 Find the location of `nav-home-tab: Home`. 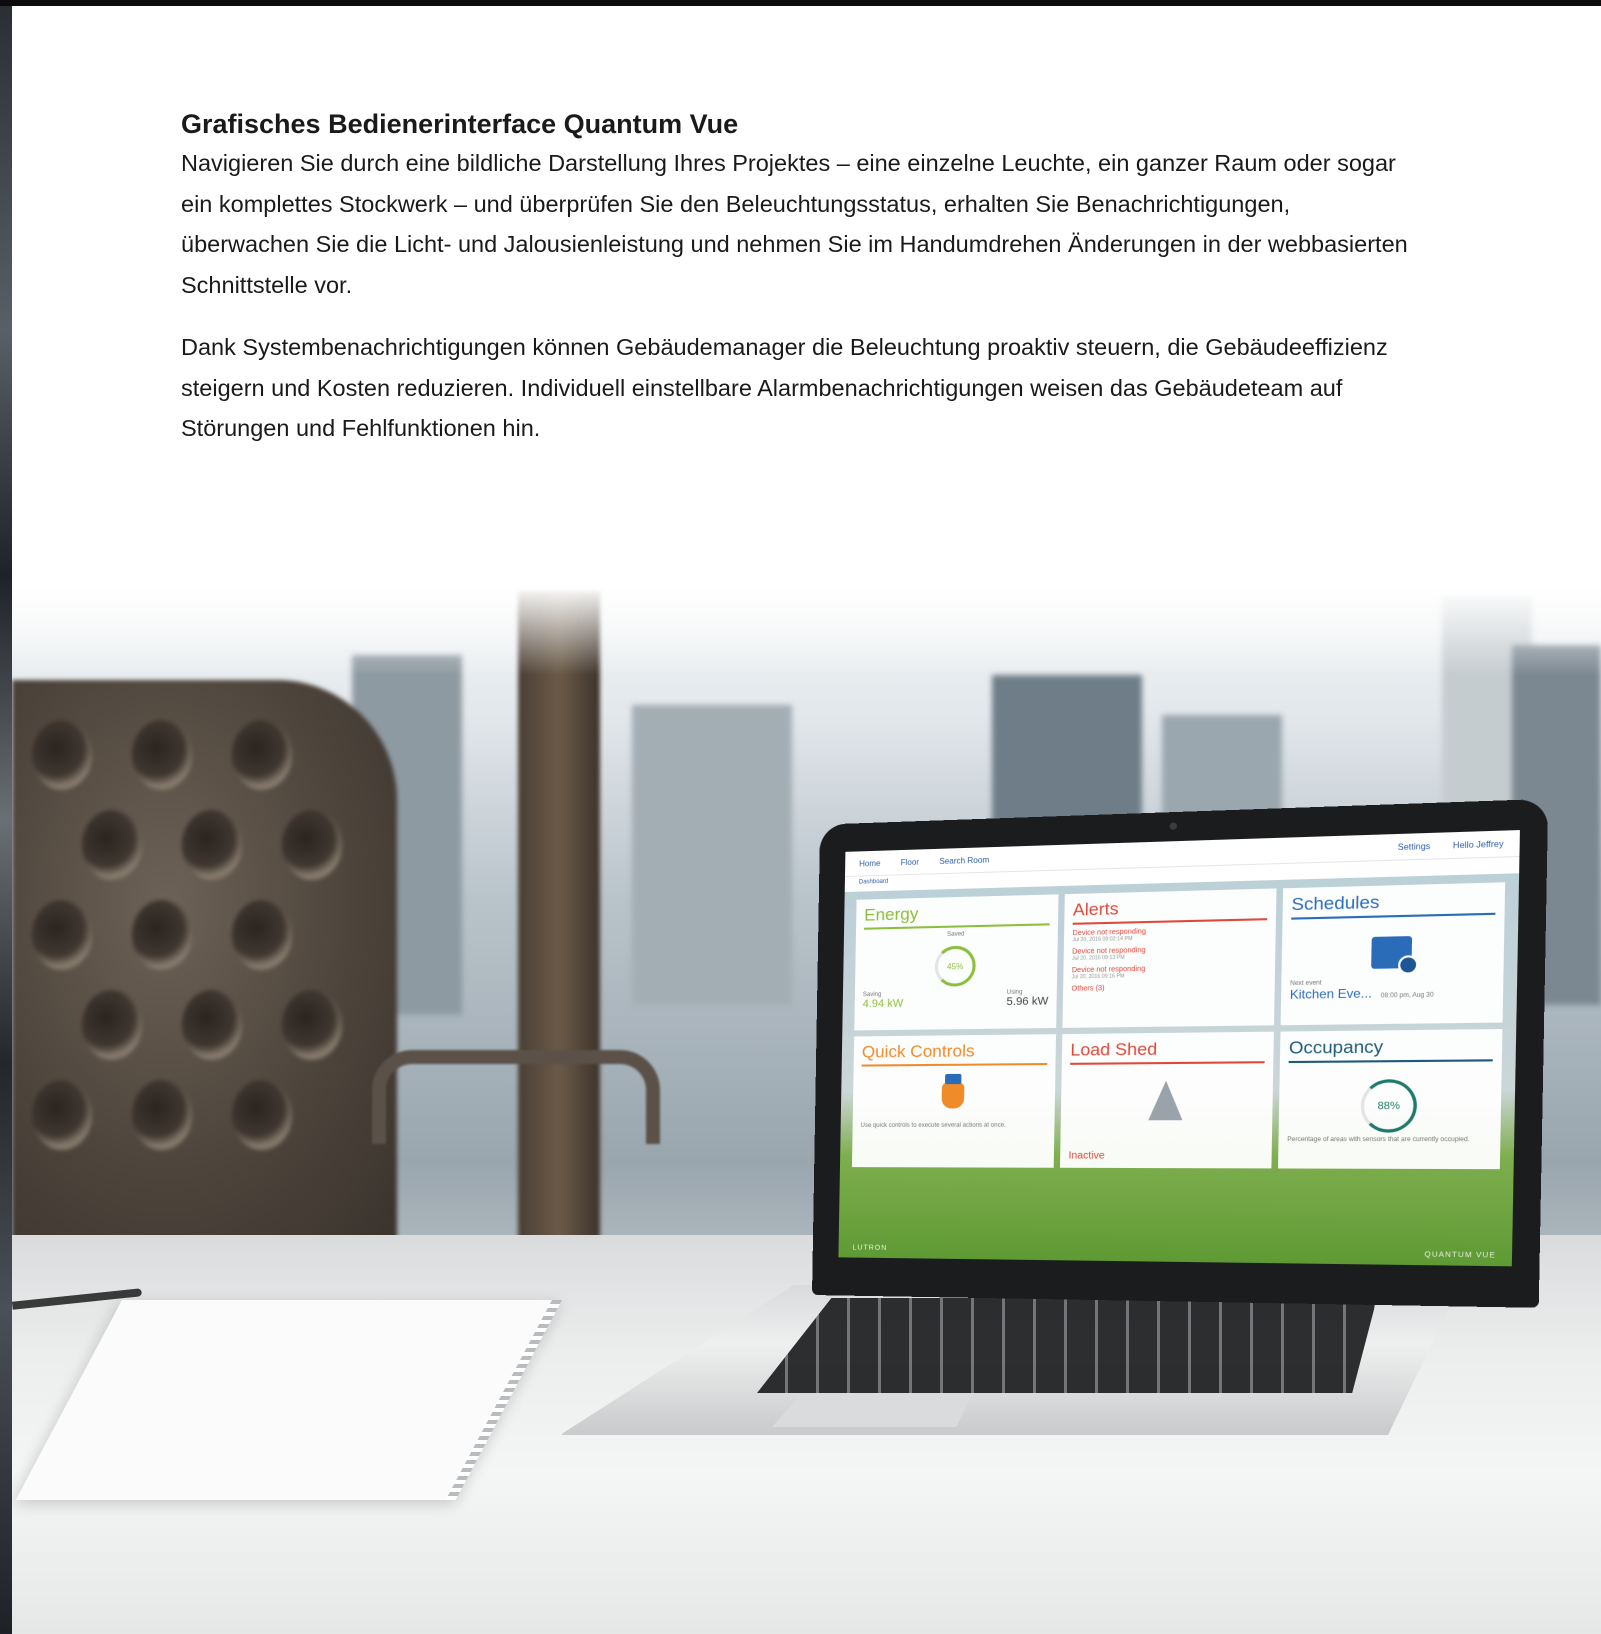

nav-home-tab: Home is located at coordinates (870, 863).